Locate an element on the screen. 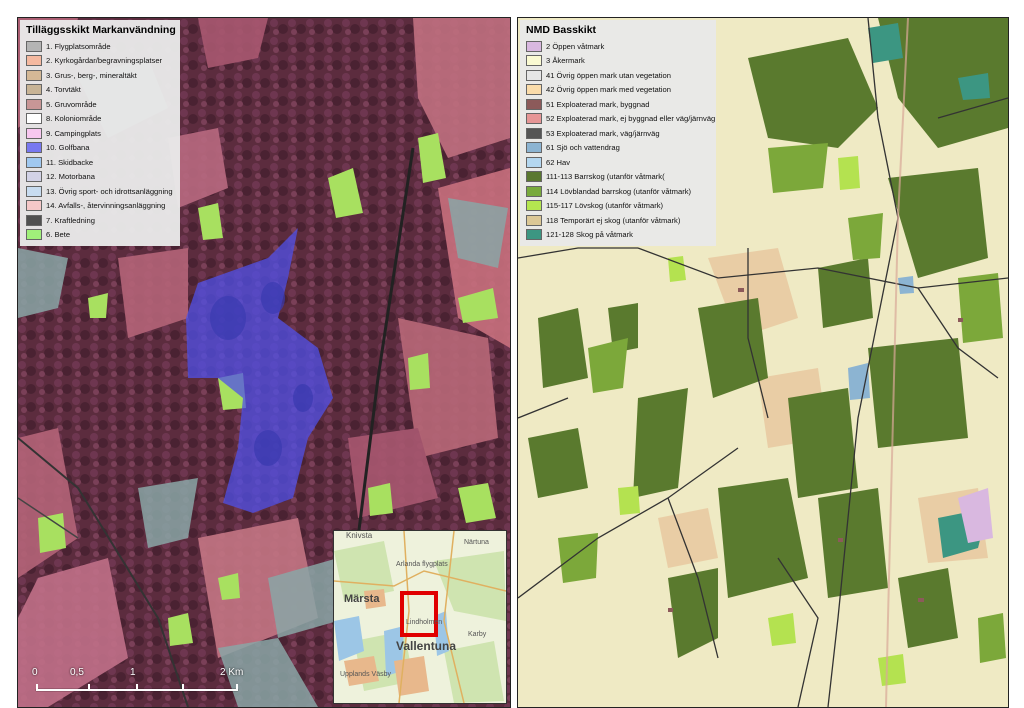 Image resolution: width=1024 pixels, height=708 pixels. right-legend-label: 62 Hav is located at coordinates (558, 162).